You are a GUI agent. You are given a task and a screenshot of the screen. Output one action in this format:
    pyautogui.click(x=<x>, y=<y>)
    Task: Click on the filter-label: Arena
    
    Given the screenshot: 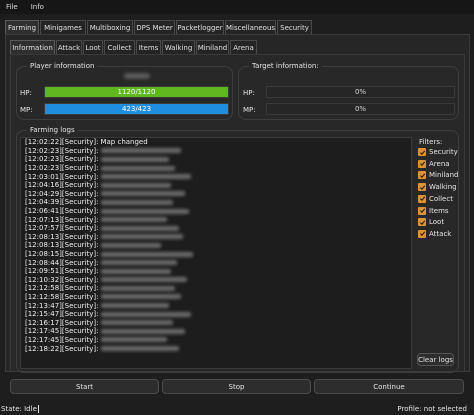 What is the action you would take?
    pyautogui.click(x=439, y=163)
    